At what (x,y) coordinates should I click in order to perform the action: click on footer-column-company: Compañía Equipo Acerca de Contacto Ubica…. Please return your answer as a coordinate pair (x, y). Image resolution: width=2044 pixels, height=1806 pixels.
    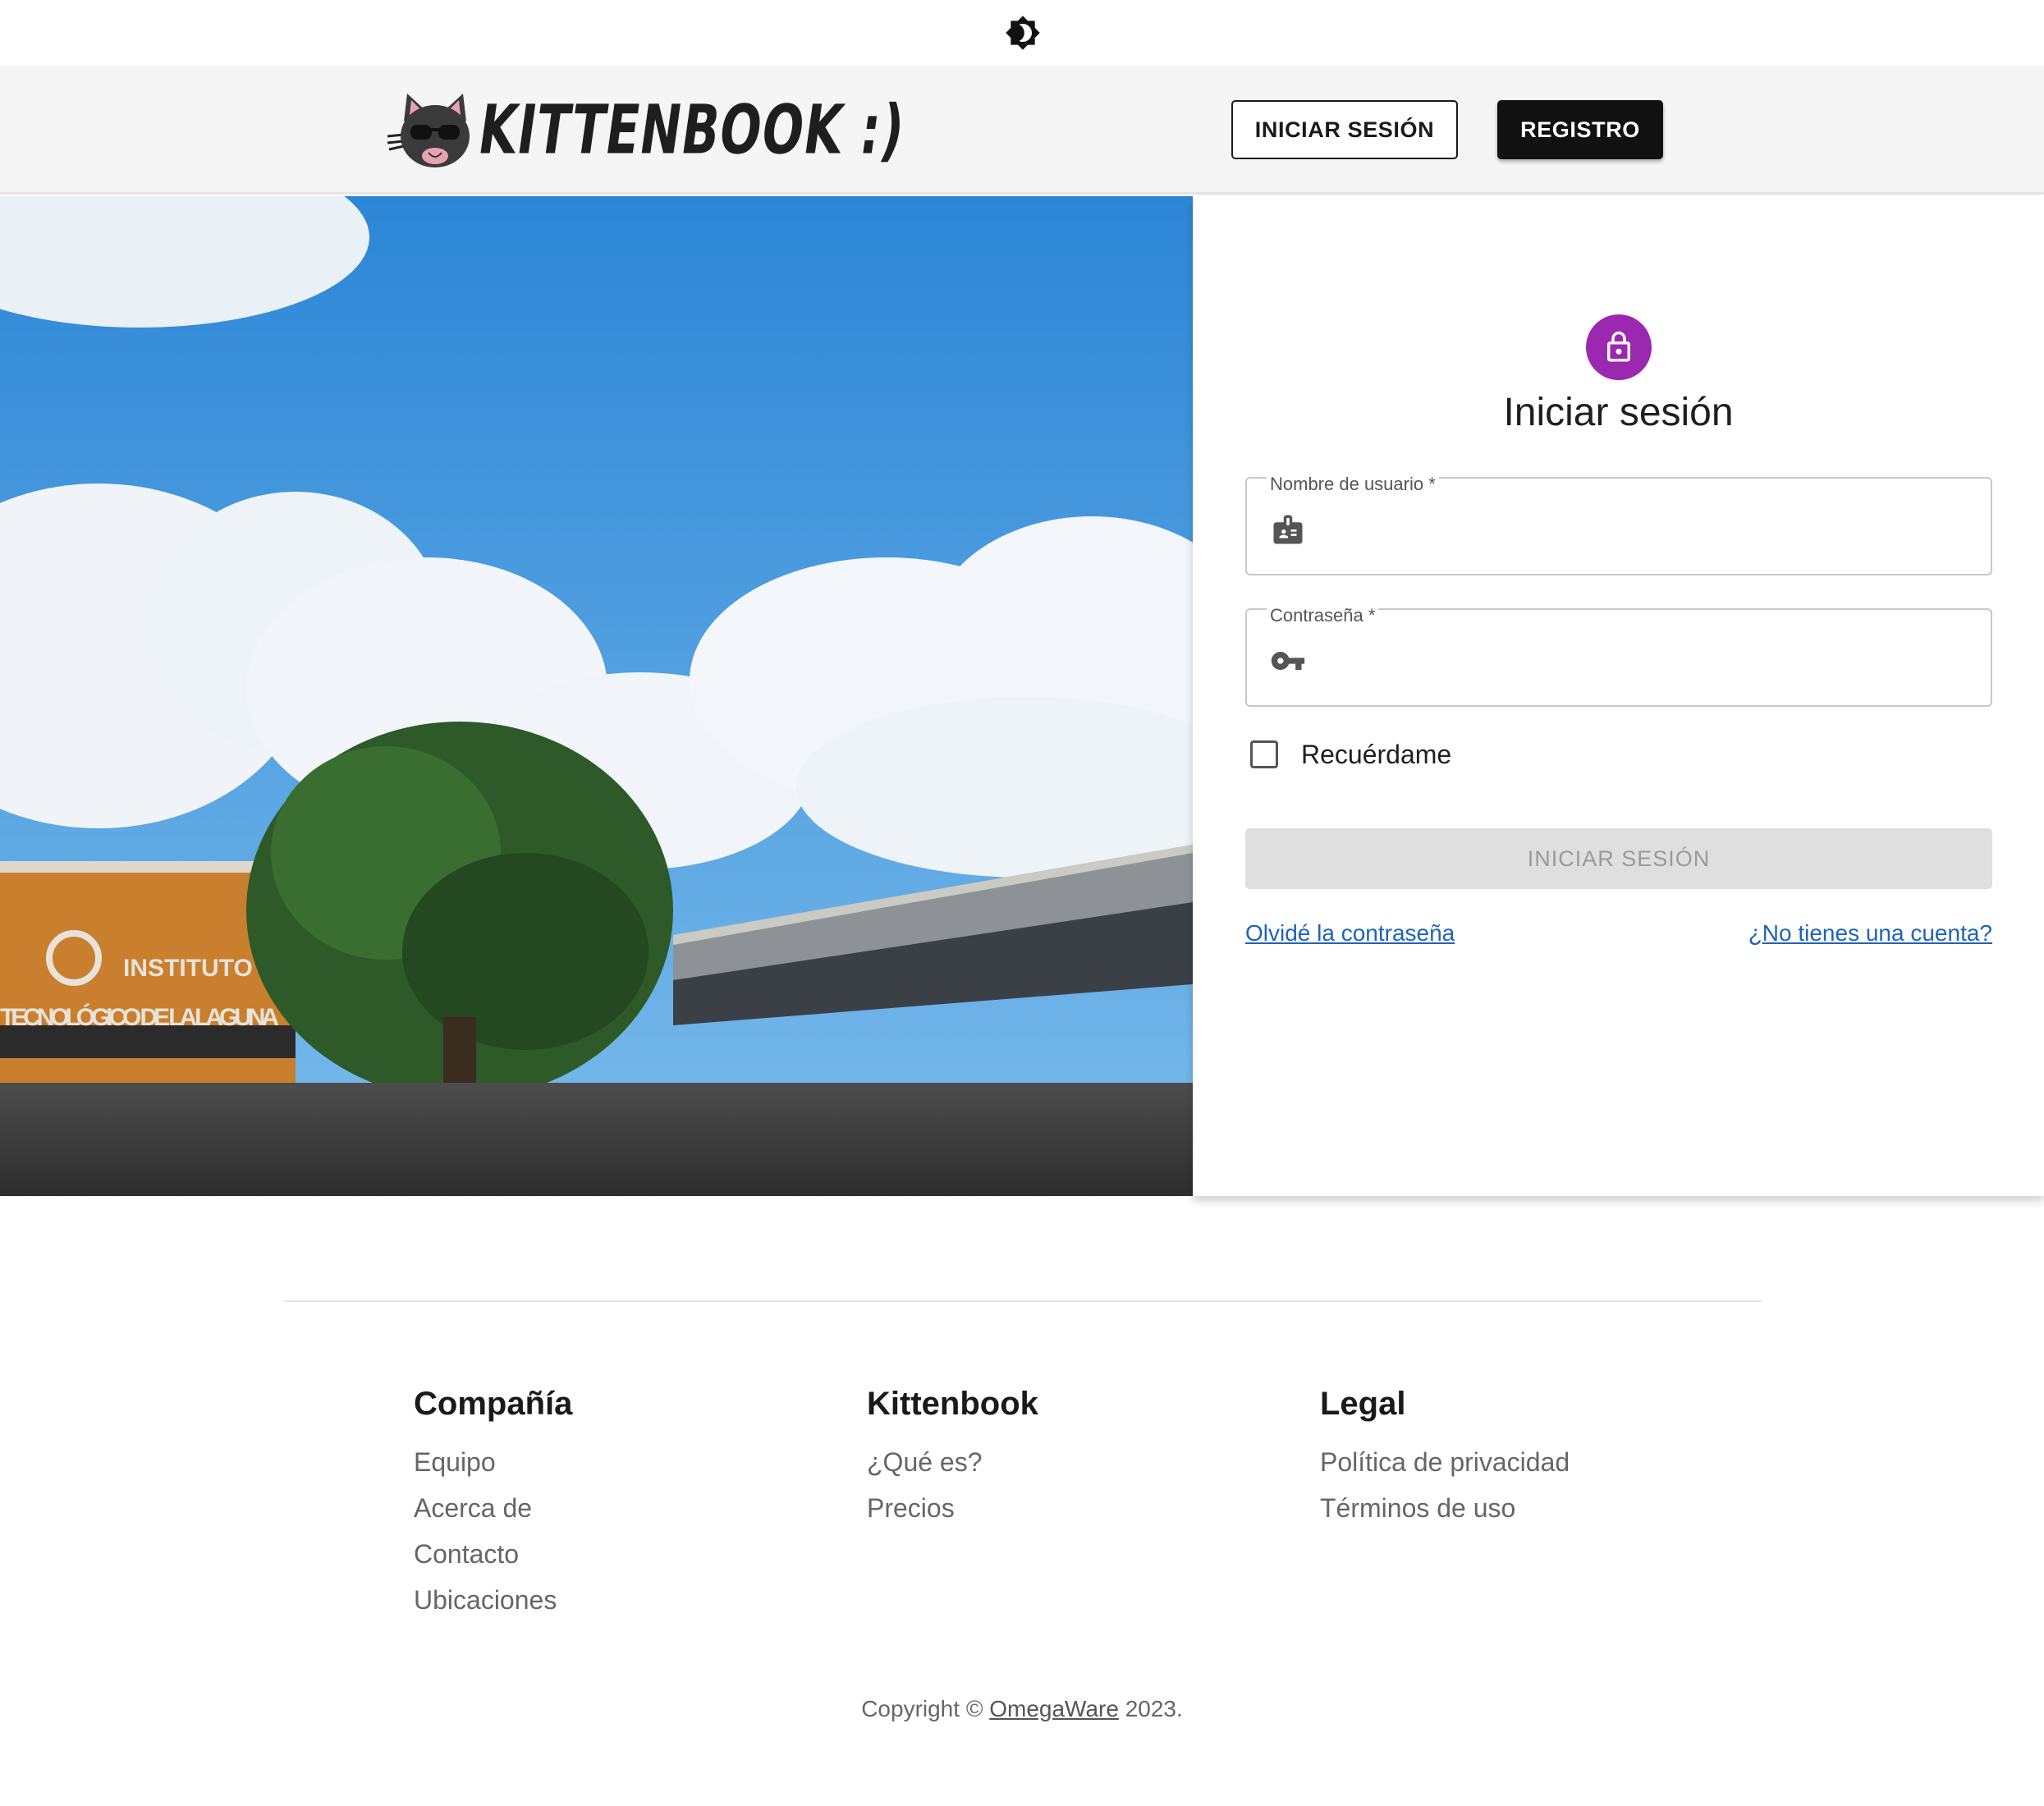
    Looking at the image, I should click on (493, 1504).